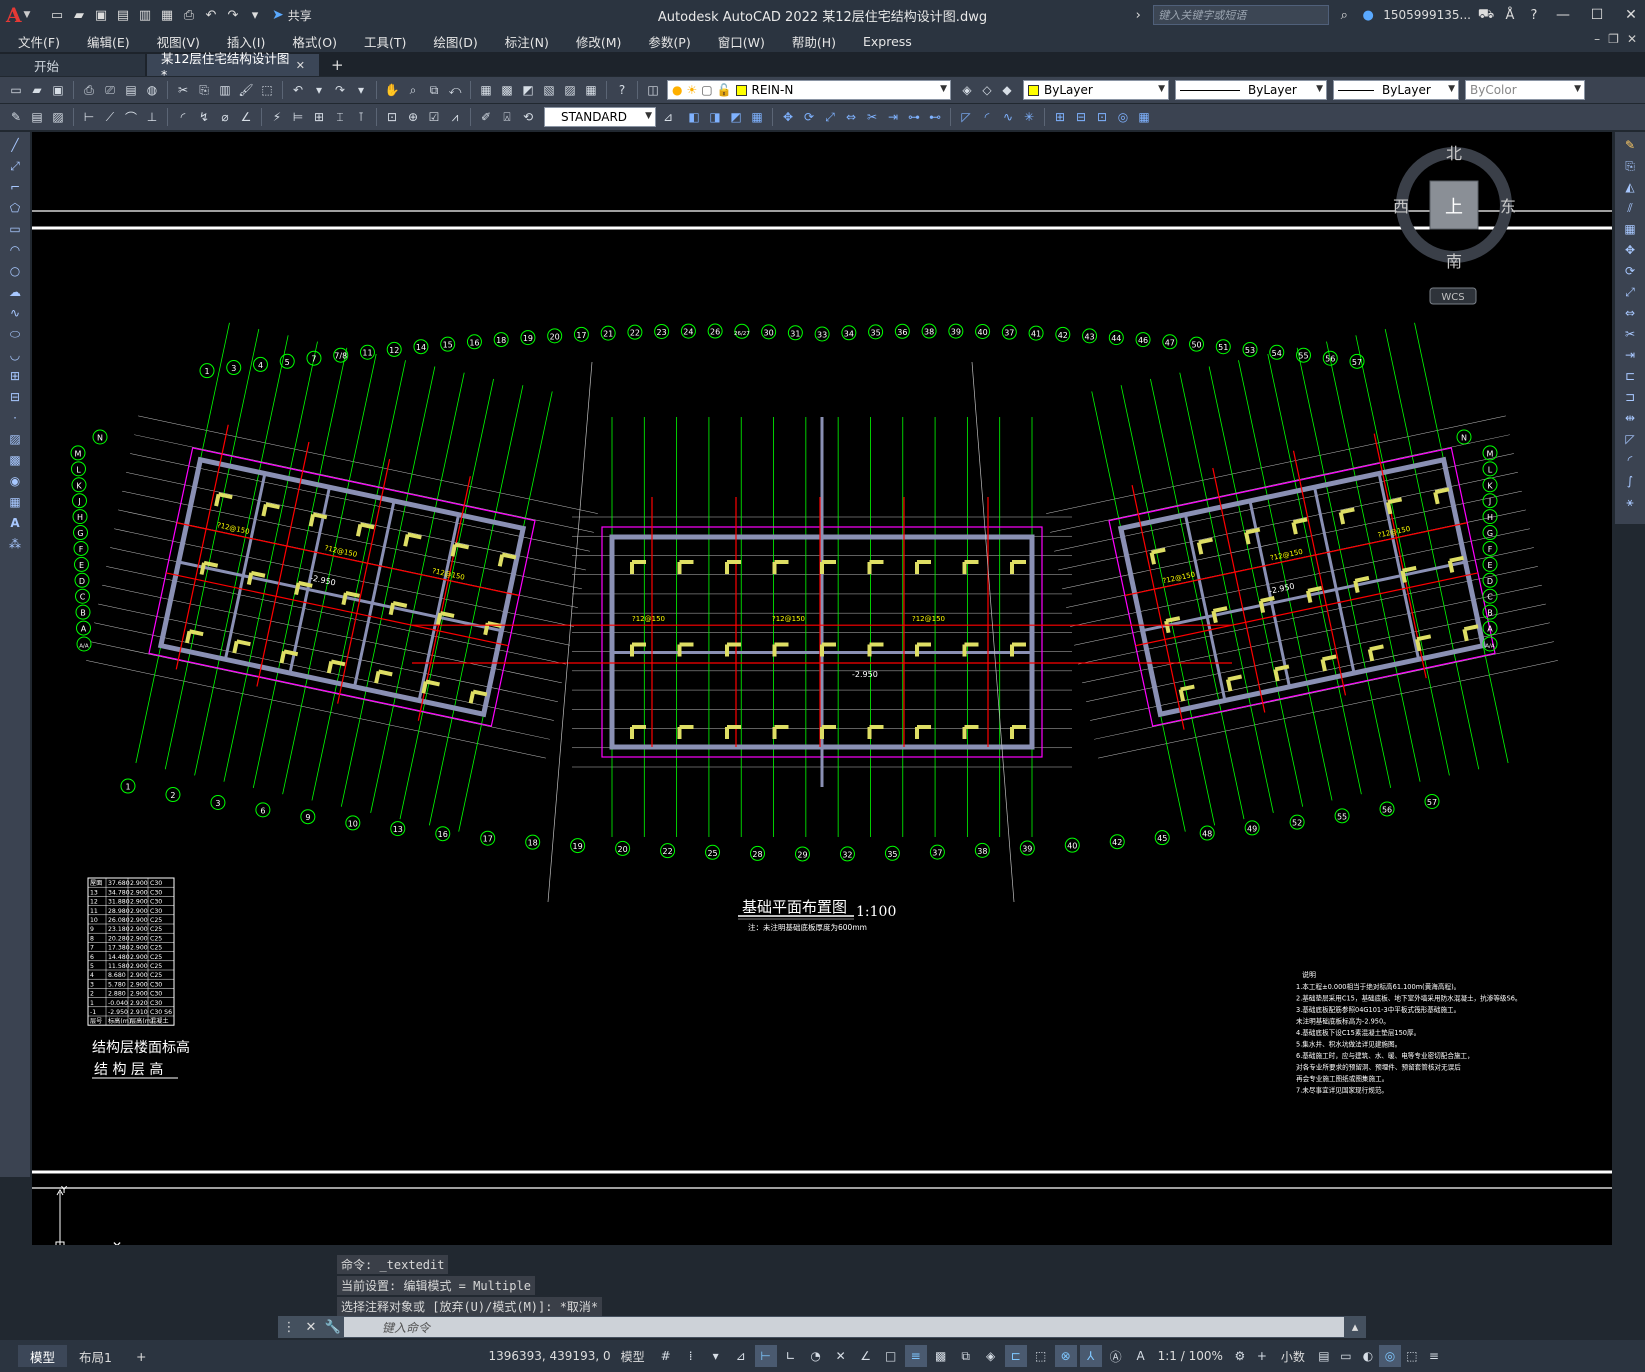 The width and height of the screenshot is (1645, 1372). I want to click on dim-break-icon: ⊺, so click(361, 117).